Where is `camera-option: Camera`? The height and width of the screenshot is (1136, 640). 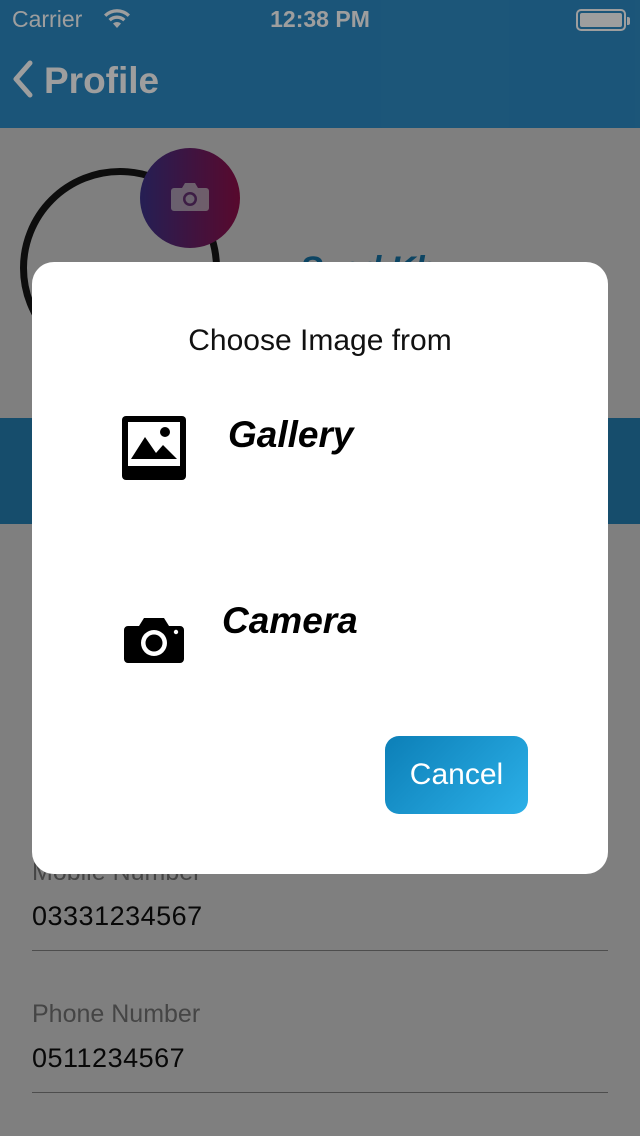 camera-option: Camera is located at coordinates (239, 637).